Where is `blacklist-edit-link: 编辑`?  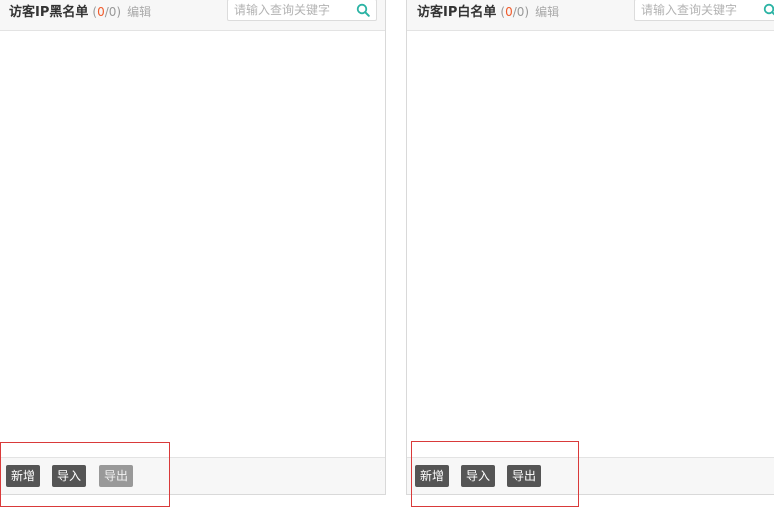 blacklist-edit-link: 编辑 is located at coordinates (139, 12).